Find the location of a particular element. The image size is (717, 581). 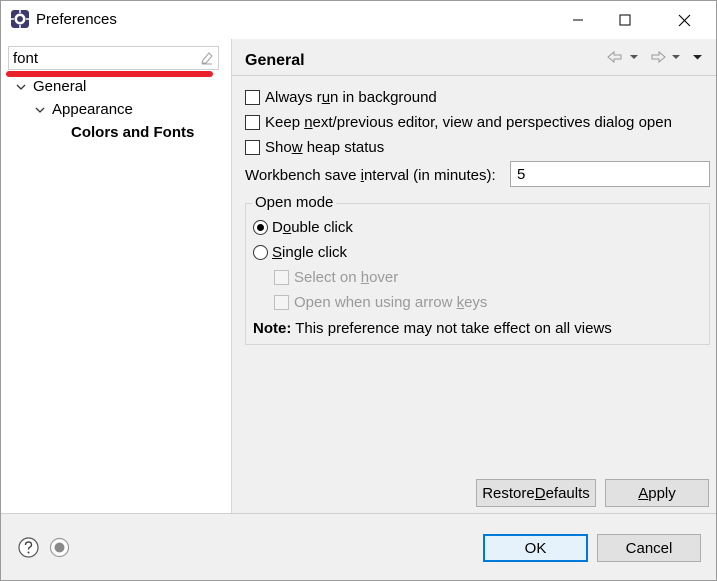

show-heap-status-label: Show heap status is located at coordinates (325, 147).